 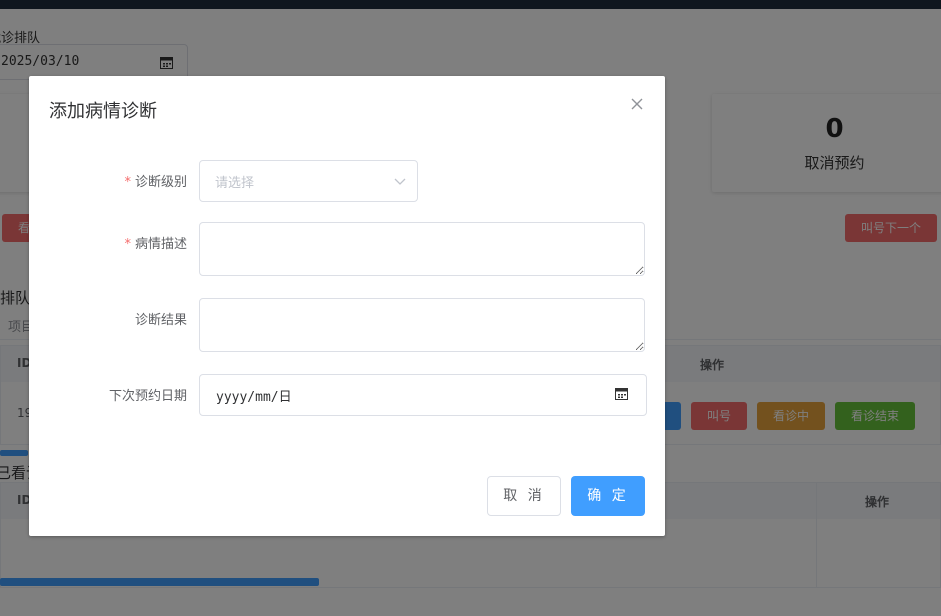 I want to click on result-label: 诊断结果, so click(x=160, y=320).